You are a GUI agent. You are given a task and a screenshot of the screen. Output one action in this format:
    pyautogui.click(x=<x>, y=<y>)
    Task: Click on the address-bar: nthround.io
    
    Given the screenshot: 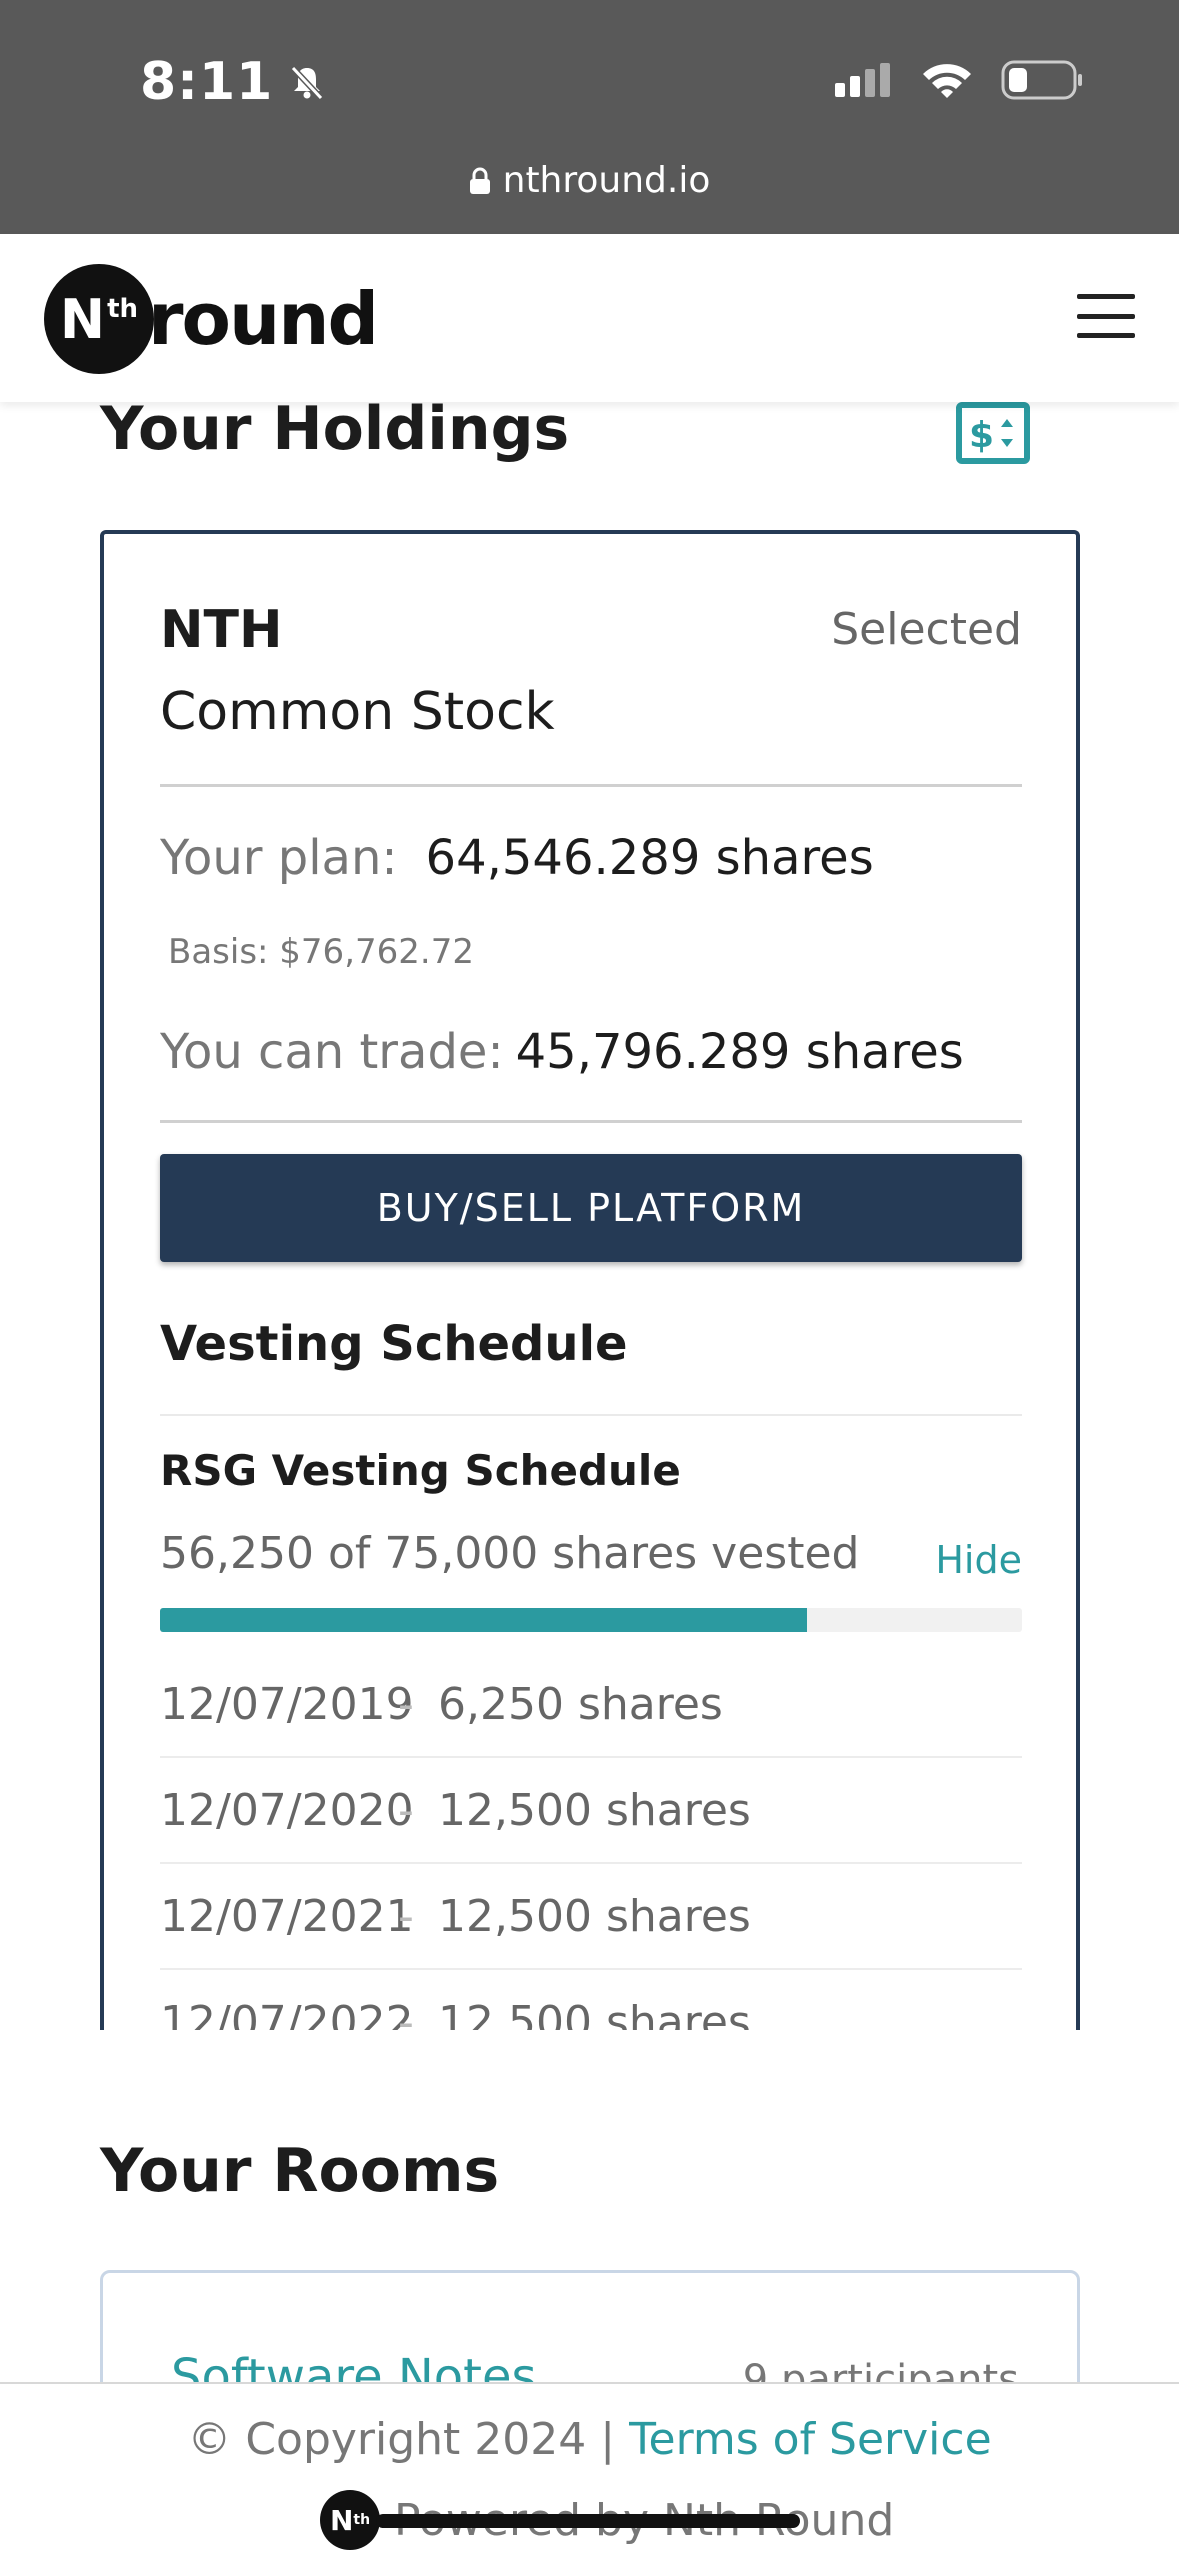 What is the action you would take?
    pyautogui.click(x=589, y=180)
    